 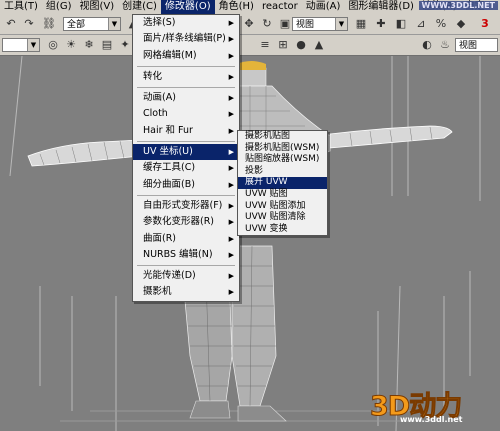 I want to click on menu-item: 自由形式变形器(F) ▶, so click(x=186, y=206).